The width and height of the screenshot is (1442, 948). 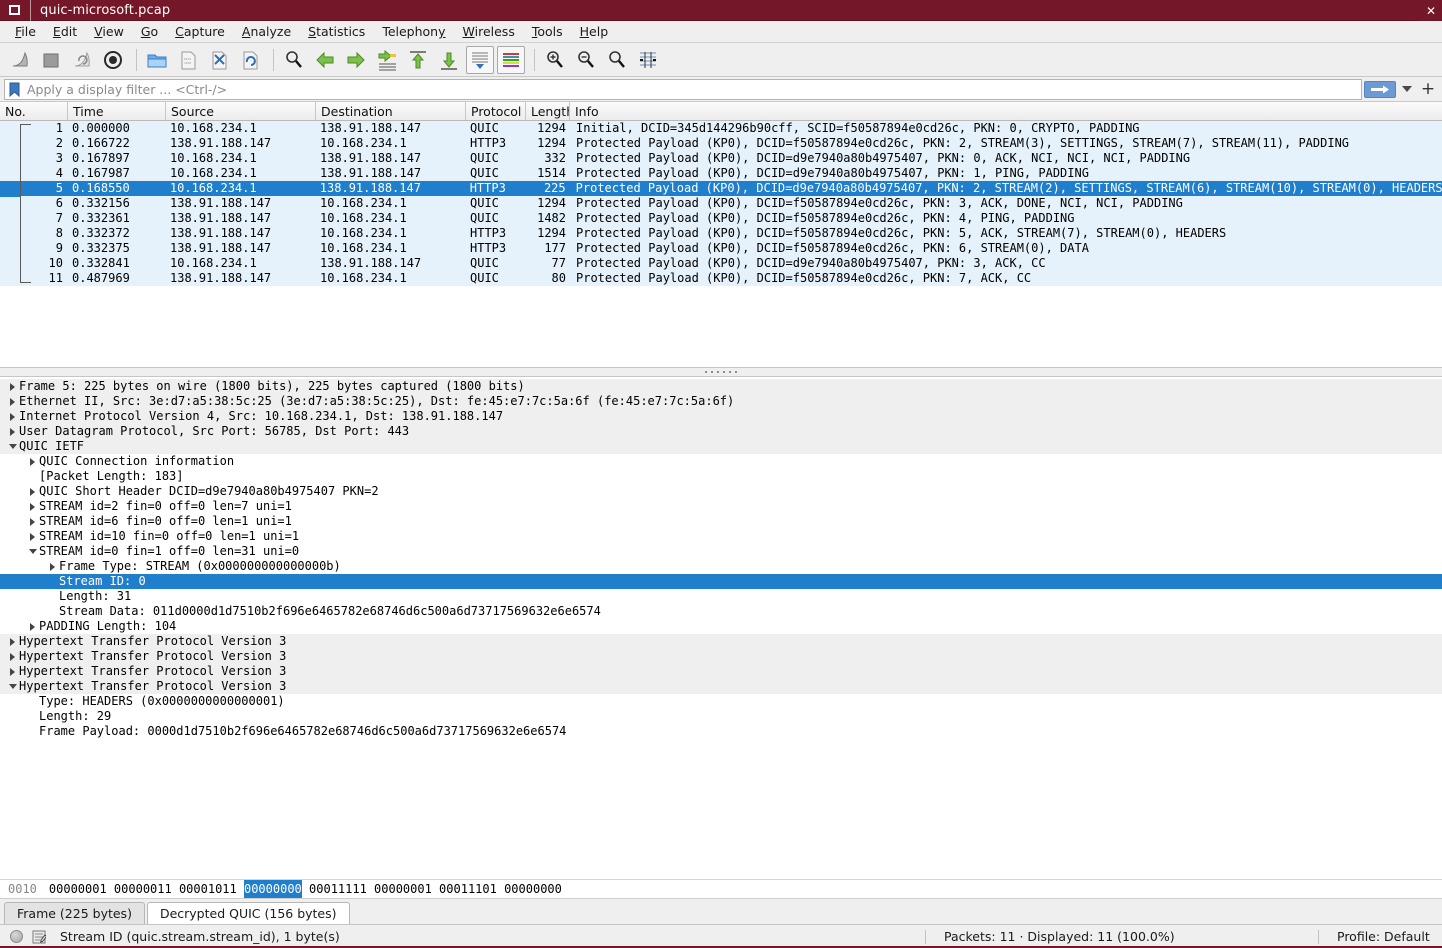 What do you see at coordinates (418, 60) in the screenshot?
I see `go-to-first-icon` at bounding box center [418, 60].